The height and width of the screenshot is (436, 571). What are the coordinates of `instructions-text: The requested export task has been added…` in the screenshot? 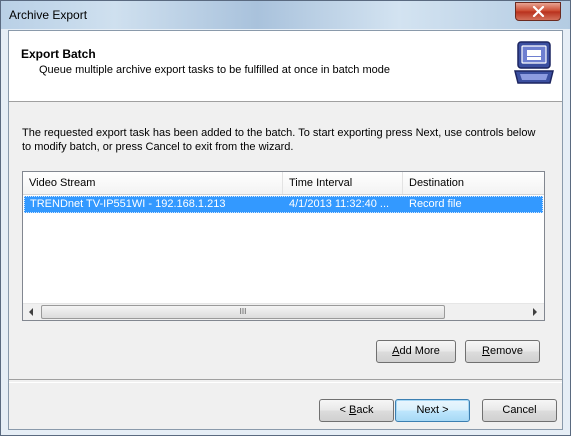 It's located at (279, 140).